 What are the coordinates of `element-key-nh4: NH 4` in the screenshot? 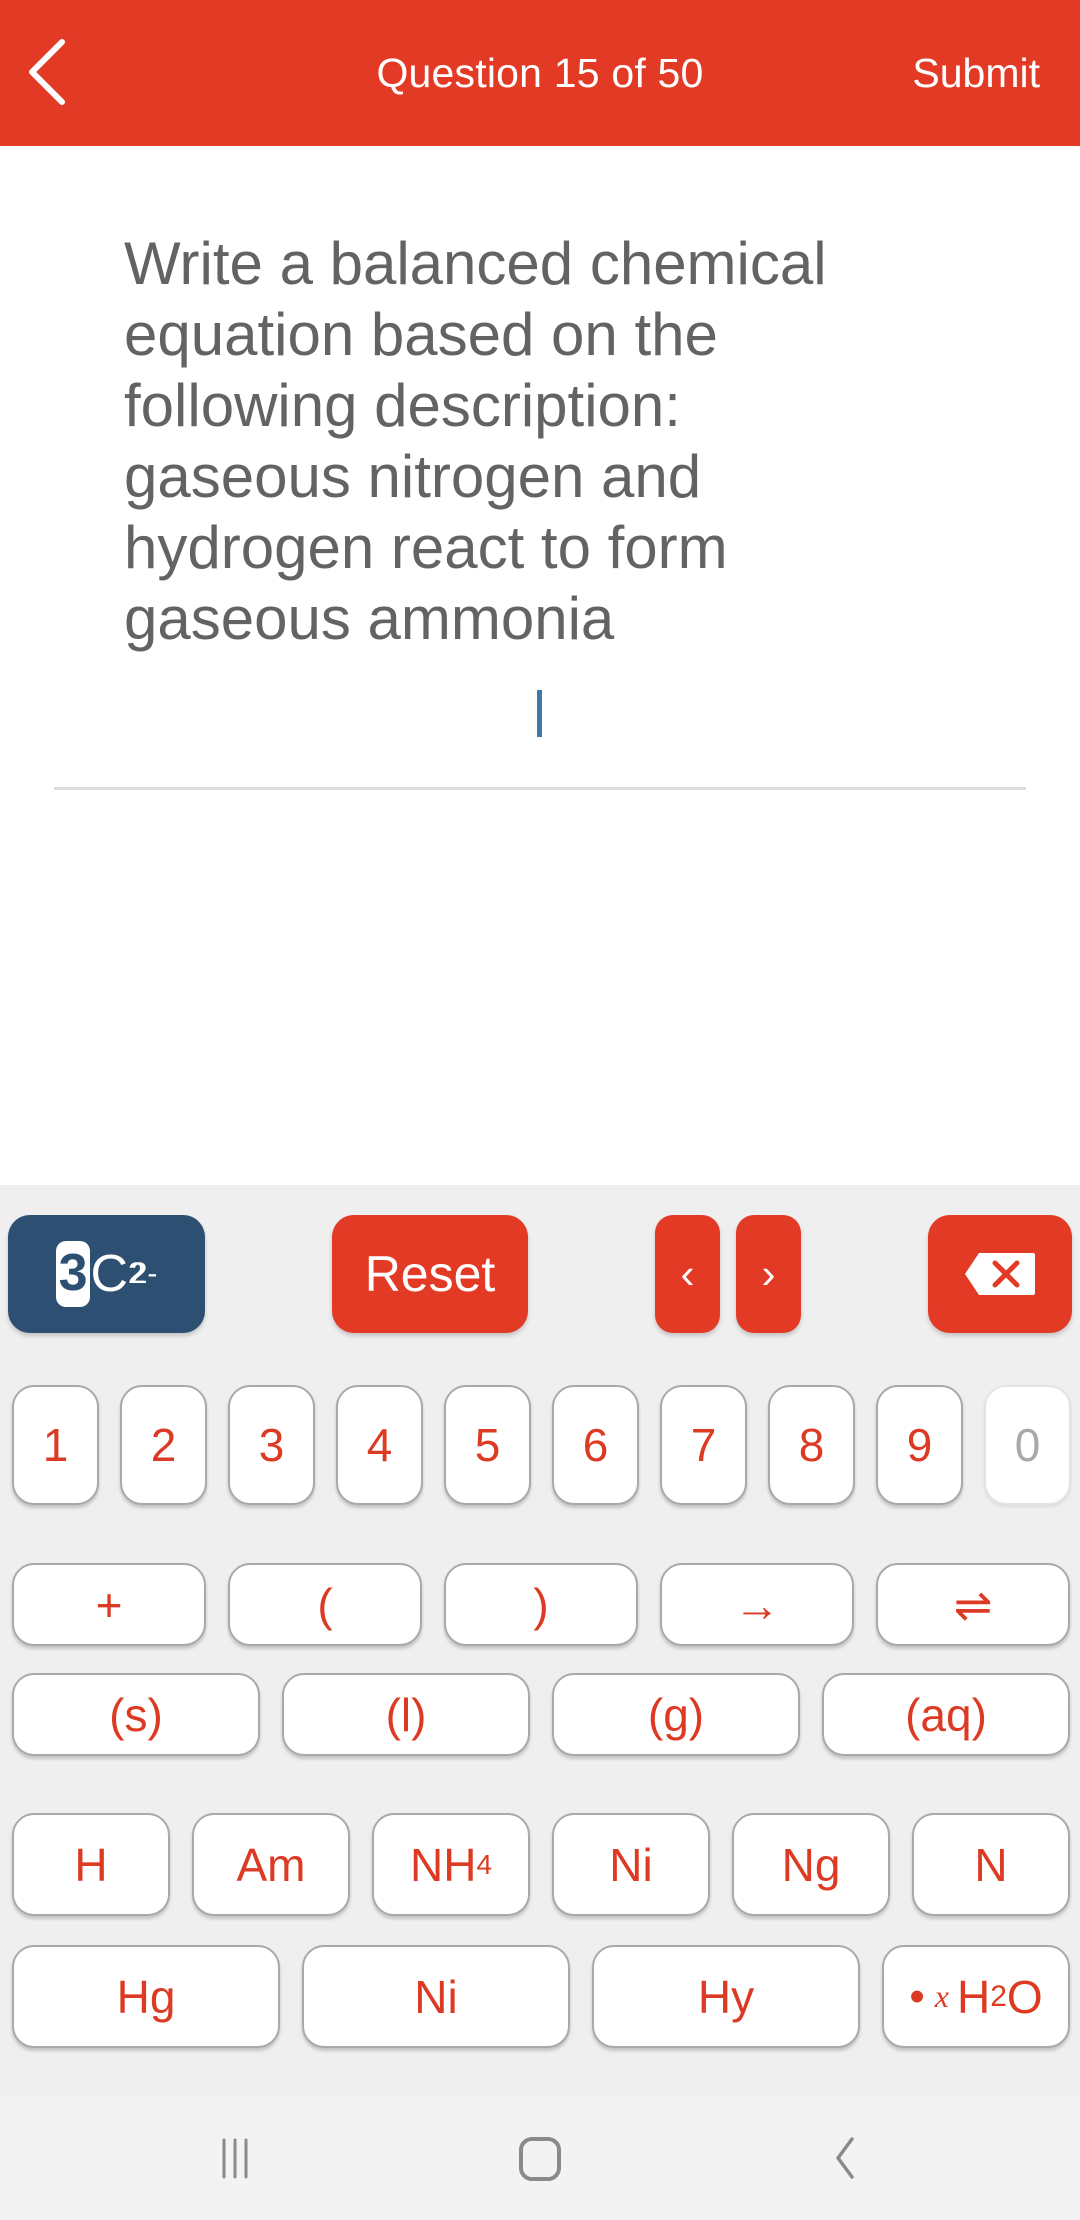 It's located at (451, 1864).